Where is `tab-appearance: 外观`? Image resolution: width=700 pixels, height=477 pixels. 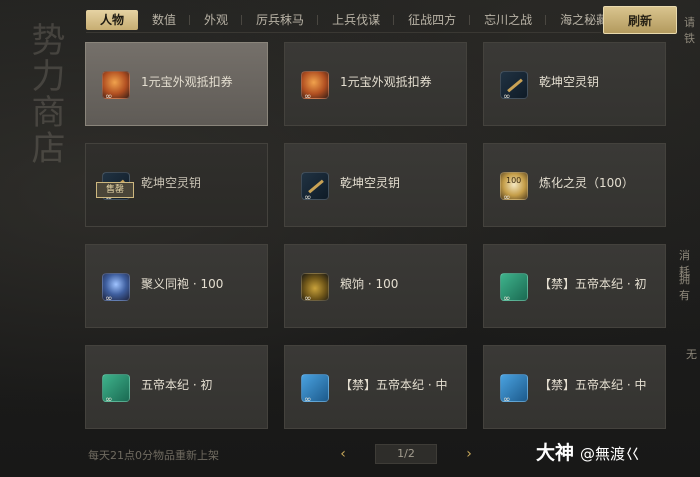 tab-appearance: 外观 is located at coordinates (216, 20).